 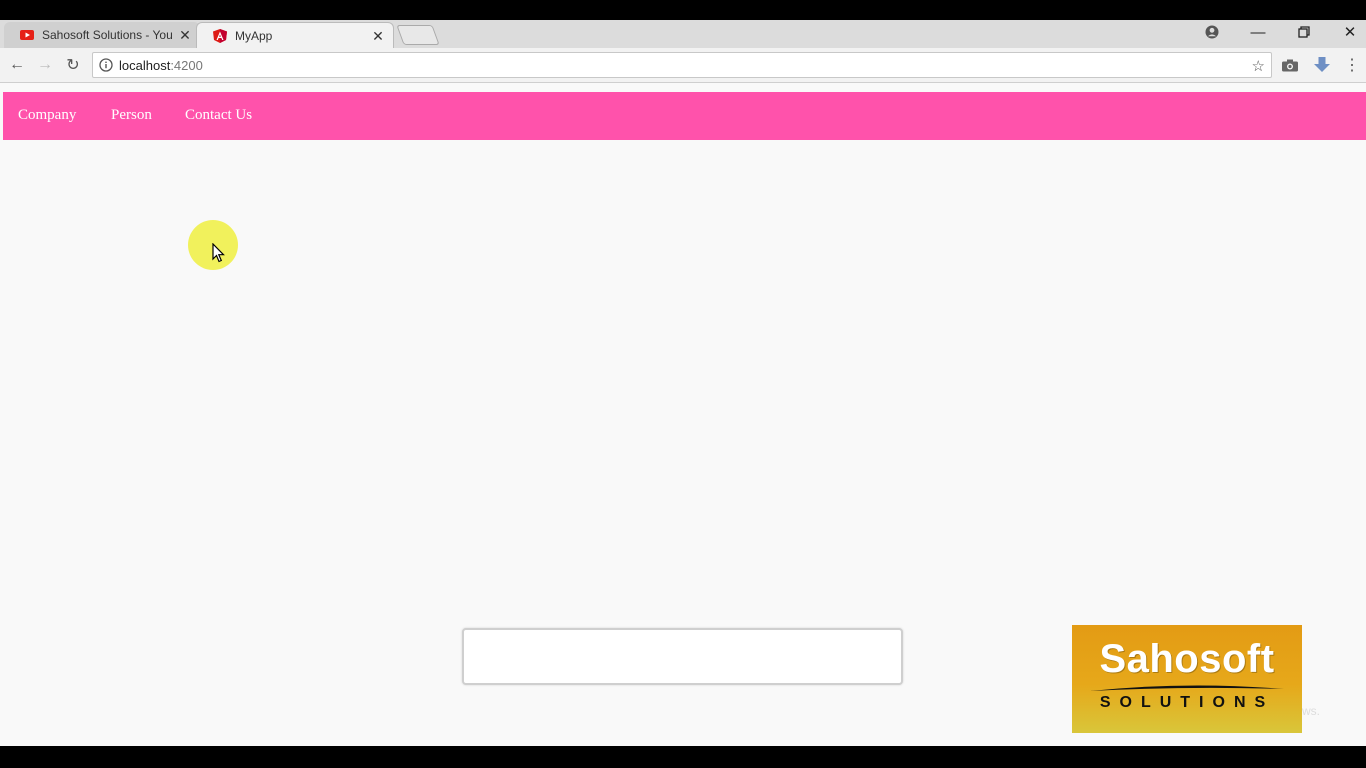 I want to click on address-url: localhost:4200, so click(x=161, y=65).